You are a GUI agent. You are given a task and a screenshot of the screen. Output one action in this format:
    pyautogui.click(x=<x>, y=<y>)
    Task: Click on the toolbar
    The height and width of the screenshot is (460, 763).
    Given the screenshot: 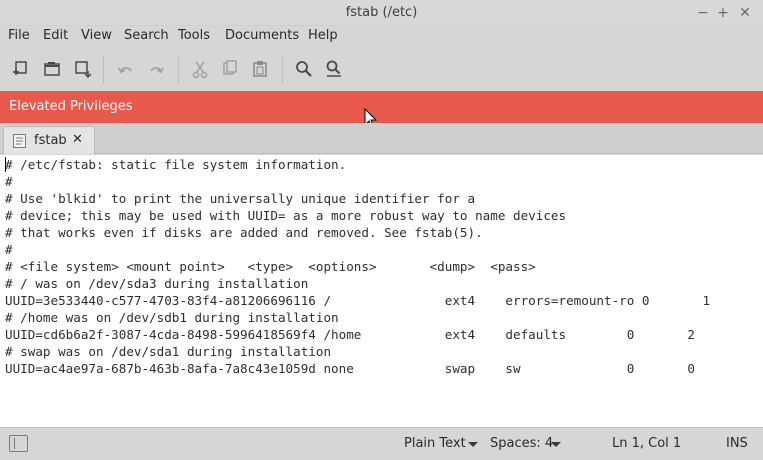 What is the action you would take?
    pyautogui.click(x=381, y=70)
    